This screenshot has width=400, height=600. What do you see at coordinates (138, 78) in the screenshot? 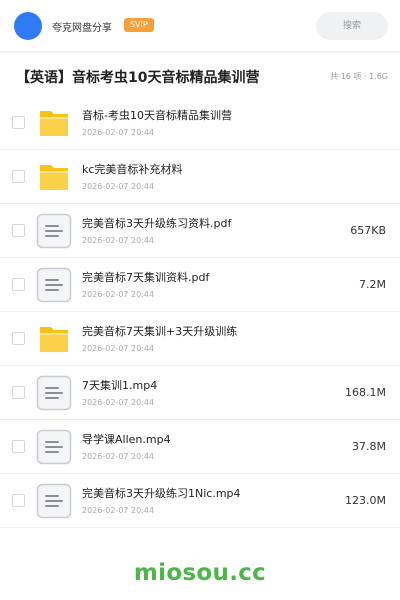
I see `page-title: 【英语】音标考虫10天音标精品集训营` at bounding box center [138, 78].